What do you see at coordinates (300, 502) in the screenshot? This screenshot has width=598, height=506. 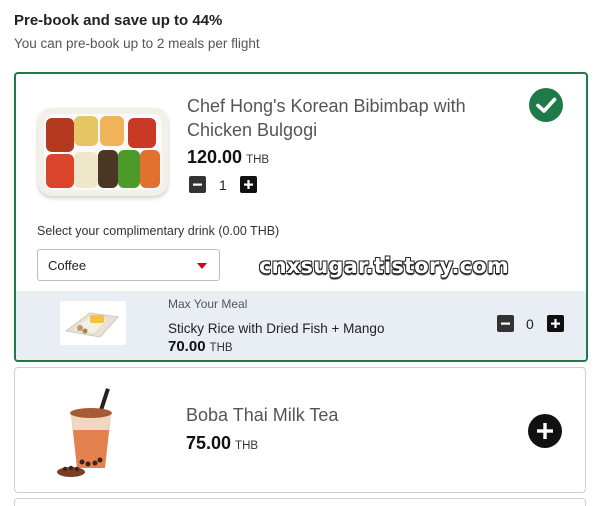 I see `next-meal-card` at bounding box center [300, 502].